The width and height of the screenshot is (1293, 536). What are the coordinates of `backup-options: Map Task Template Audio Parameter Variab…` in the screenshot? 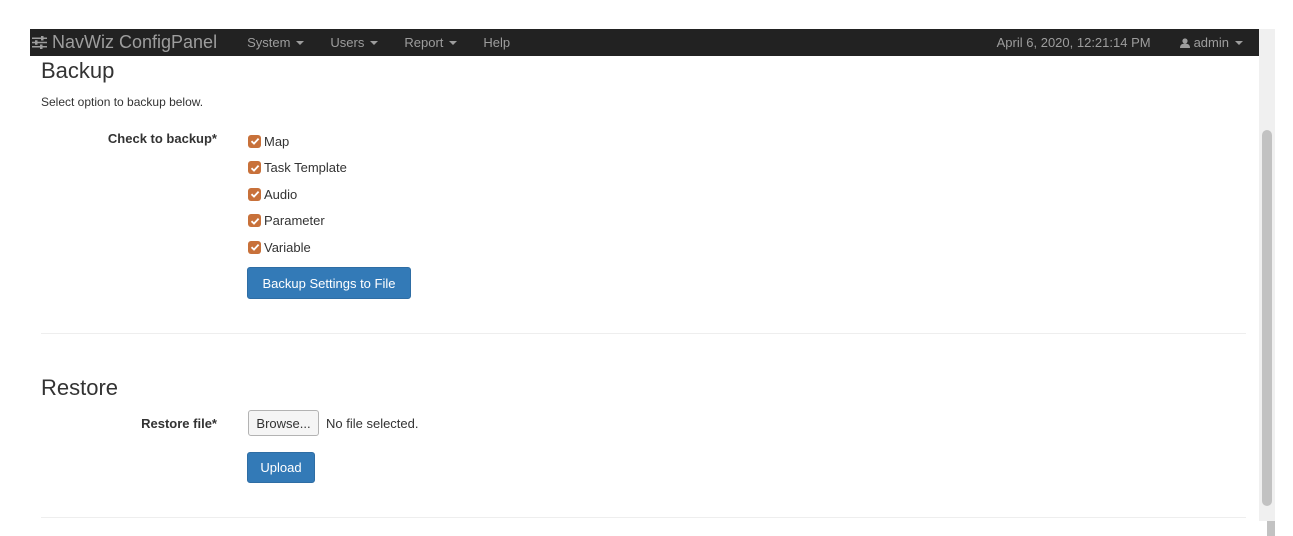 It's located at (297, 194).